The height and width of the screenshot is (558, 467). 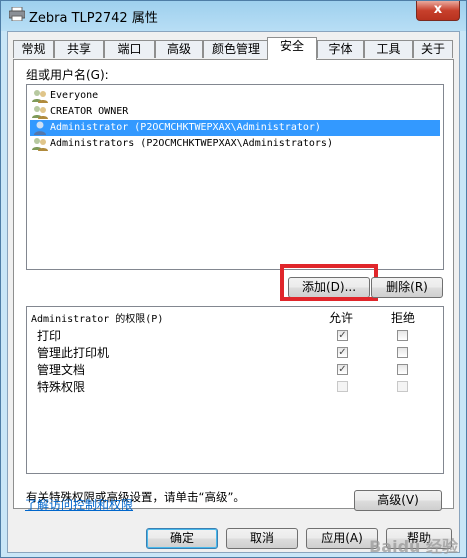 I want to click on permissions-header: Administrator 的权限(P), so click(x=97, y=319).